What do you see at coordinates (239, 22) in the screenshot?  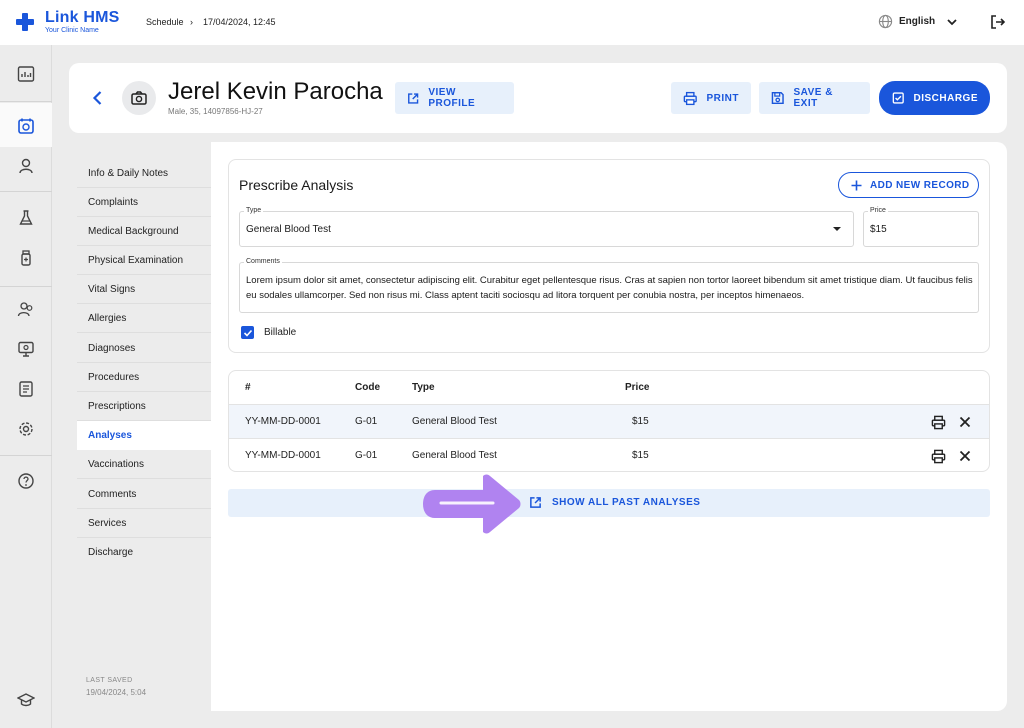 I see `breadcrumb-current: 17/04/2024, 12:45` at bounding box center [239, 22].